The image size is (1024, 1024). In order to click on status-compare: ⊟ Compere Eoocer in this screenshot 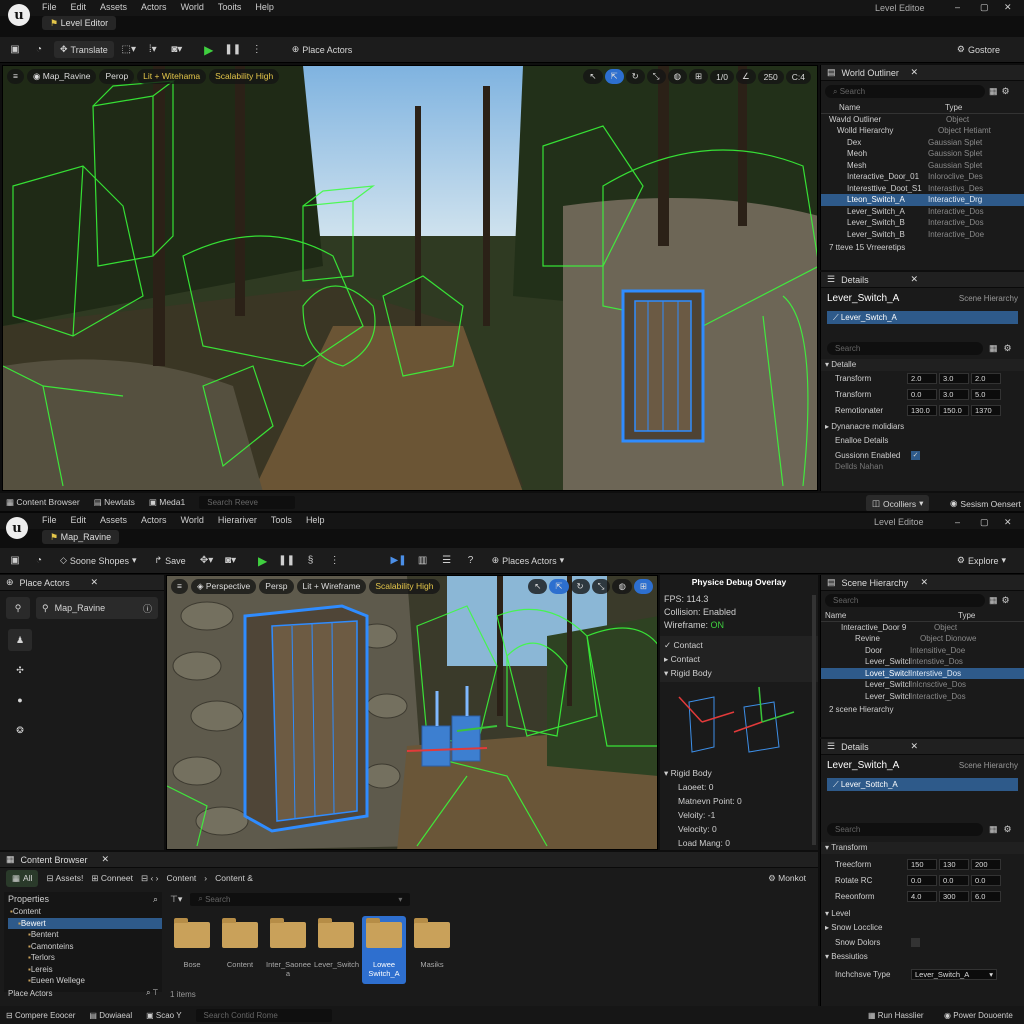, I will do `click(40, 1015)`.